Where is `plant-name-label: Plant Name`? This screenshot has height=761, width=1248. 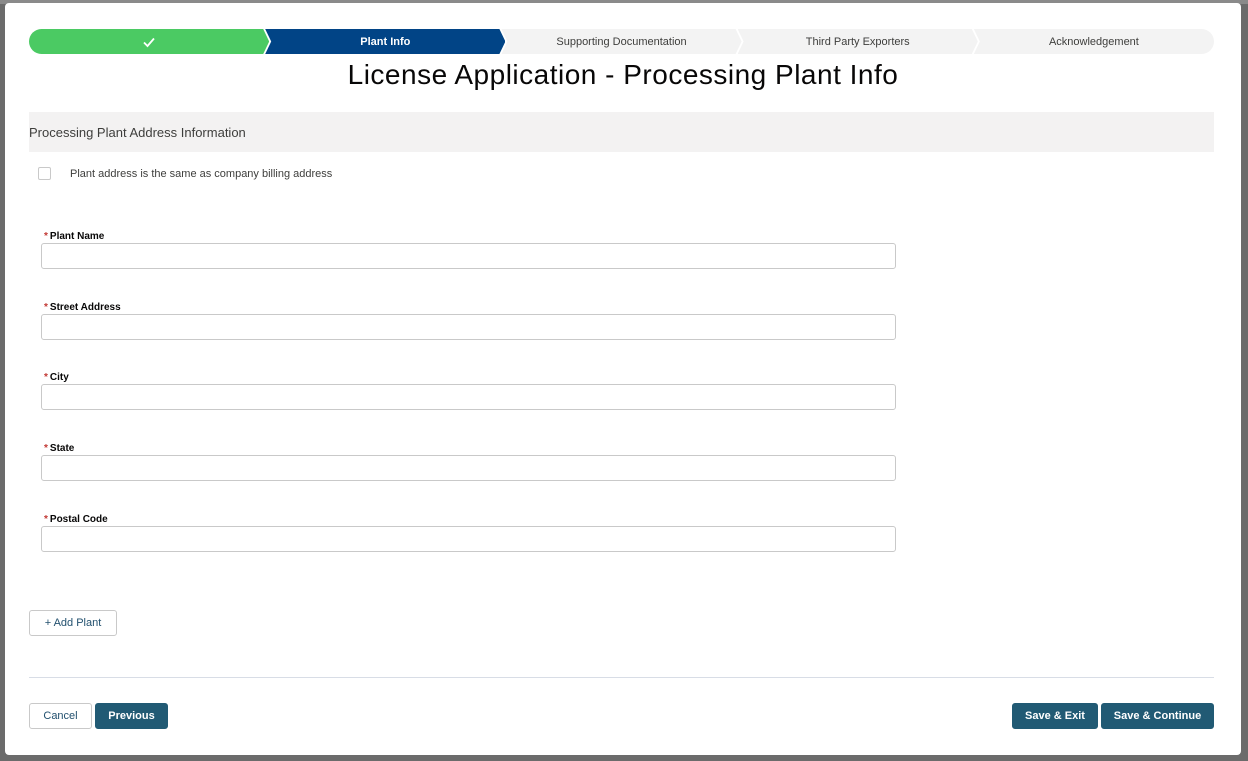 plant-name-label: Plant Name is located at coordinates (77, 236).